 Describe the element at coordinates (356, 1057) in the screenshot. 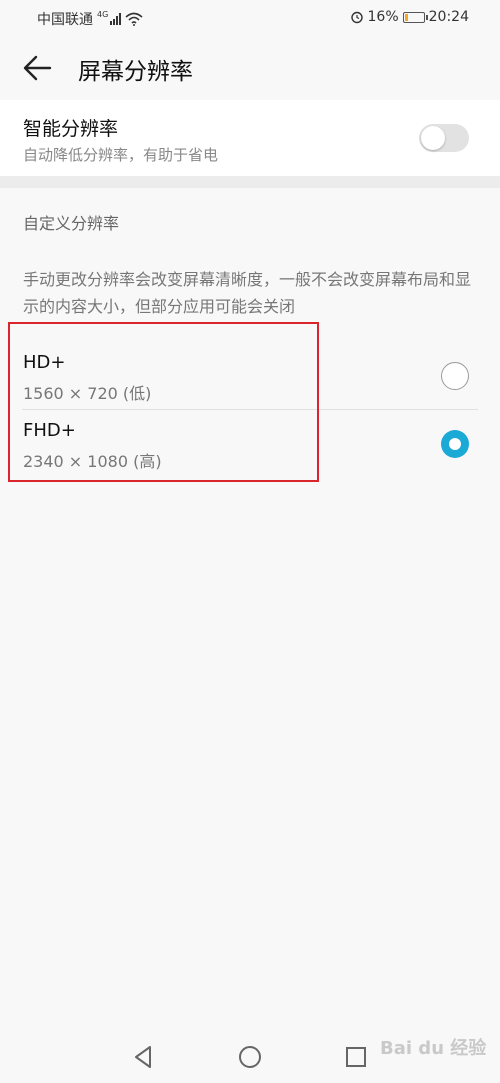

I see `nav-recents-icon` at that location.